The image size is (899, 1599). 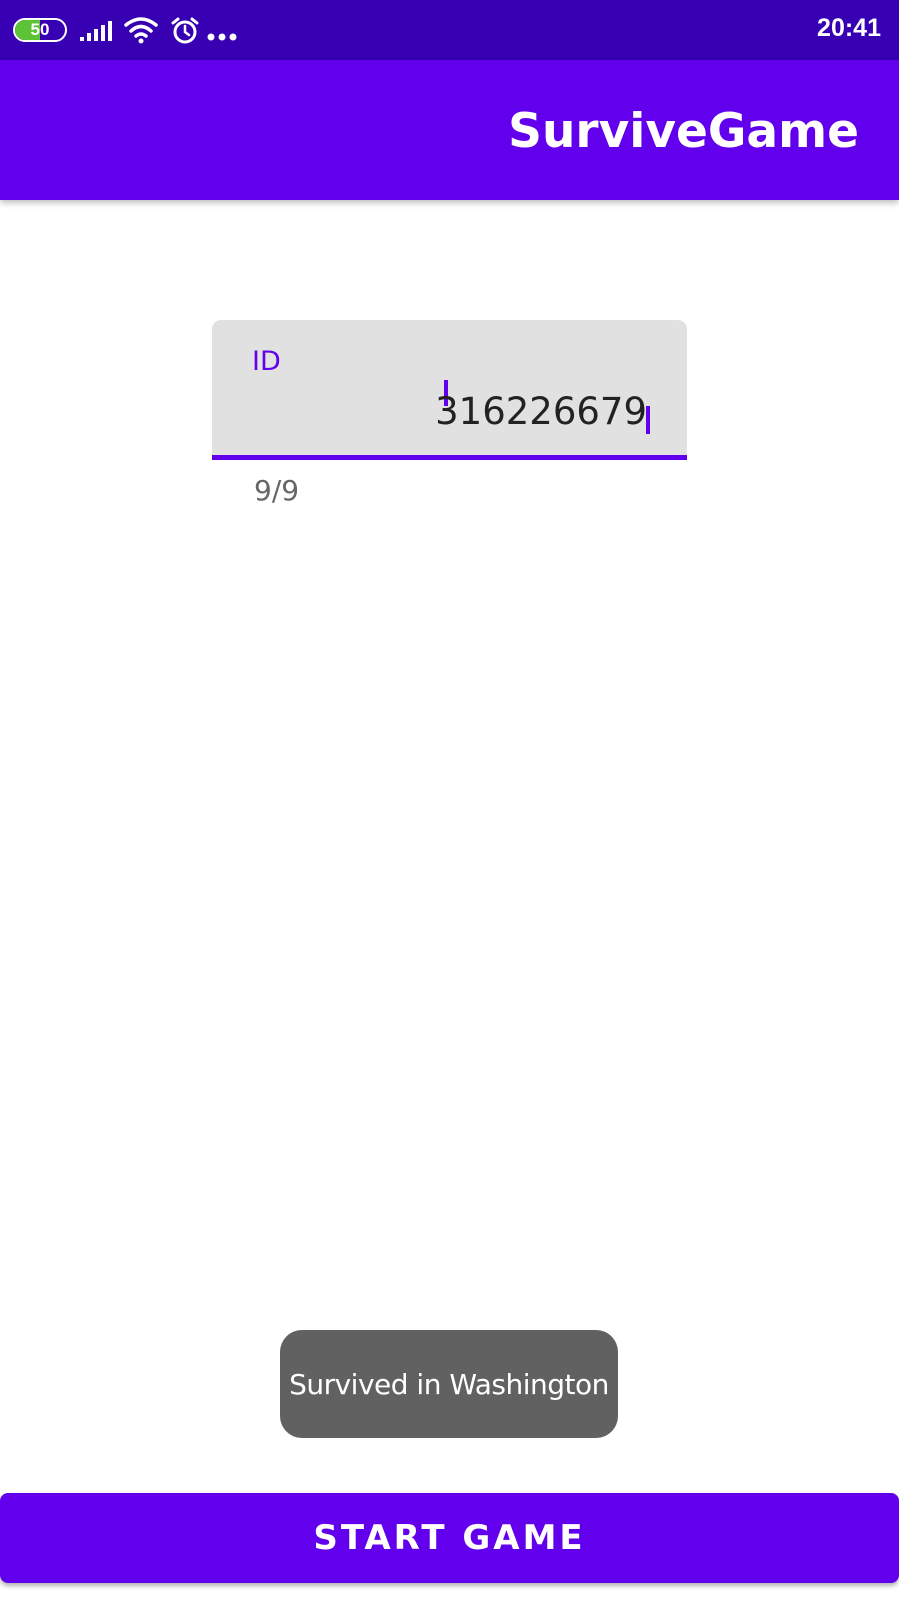 What do you see at coordinates (449, 1538) in the screenshot?
I see `start-game-button: START GAME` at bounding box center [449, 1538].